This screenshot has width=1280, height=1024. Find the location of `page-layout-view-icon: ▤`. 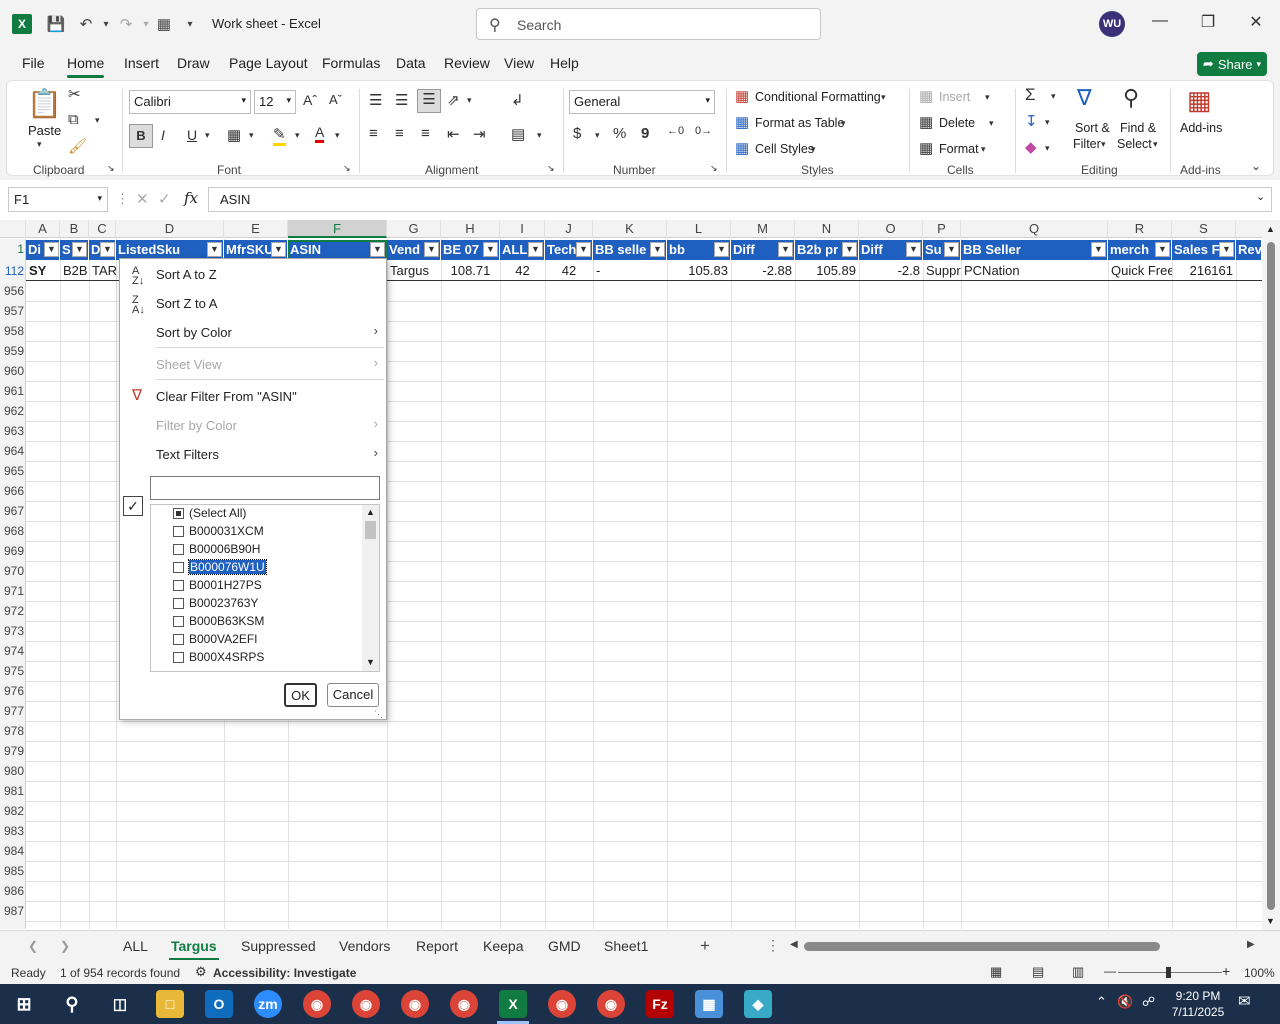

page-layout-view-icon: ▤ is located at coordinates (1038, 972).